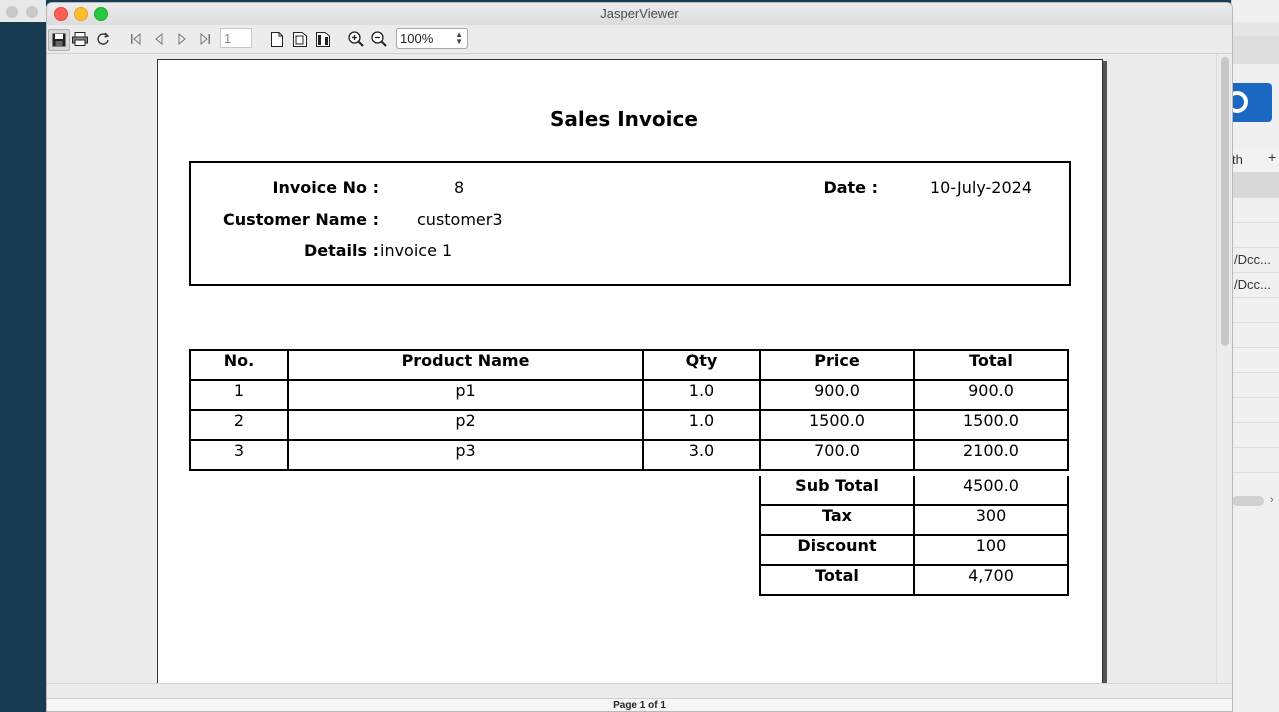 The image size is (1279, 712). I want to click on zoom-in-button, so click(356, 39).